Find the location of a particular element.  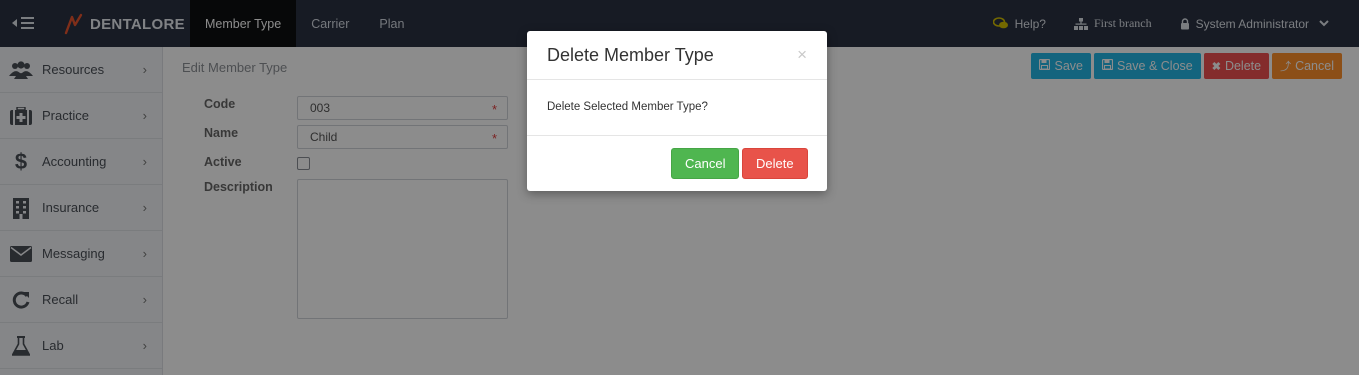

modal-cancel-button: Cancel is located at coordinates (705, 163).